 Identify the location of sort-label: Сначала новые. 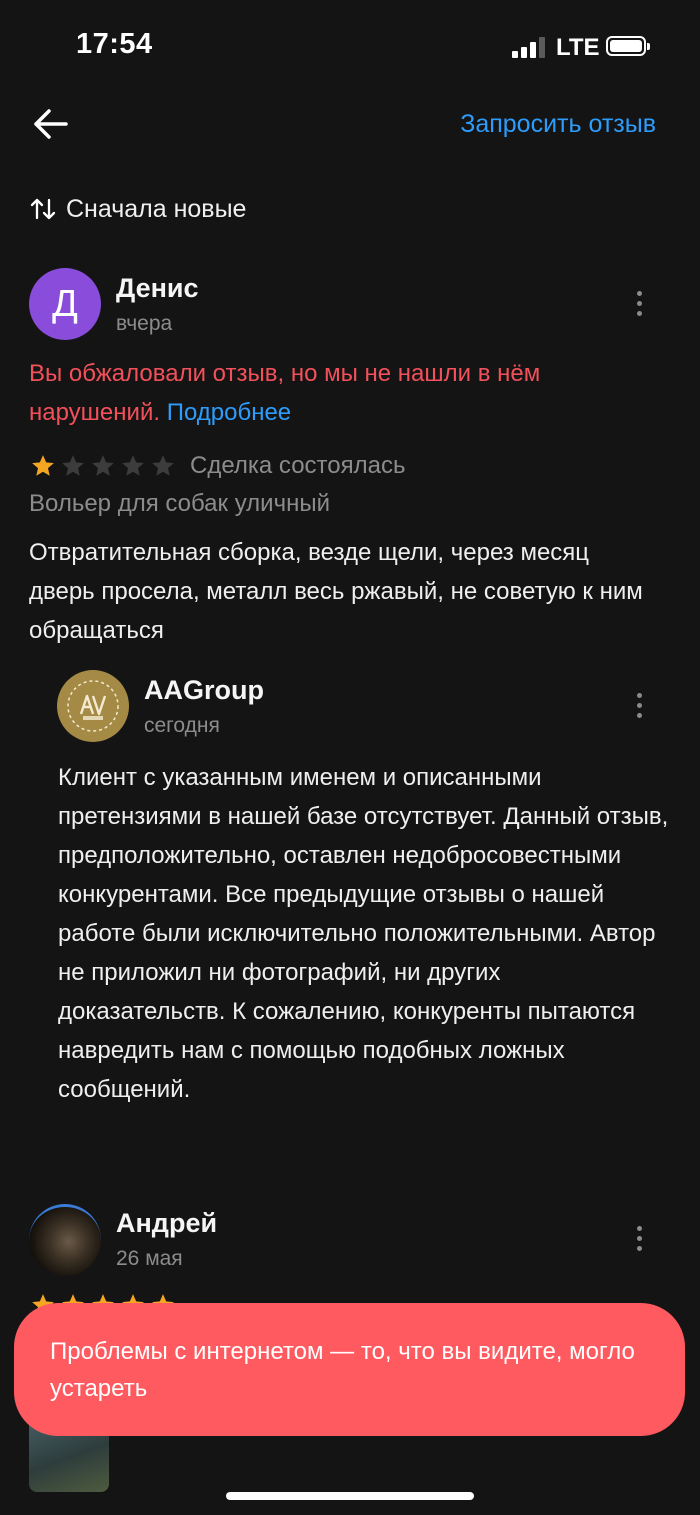
(156, 208).